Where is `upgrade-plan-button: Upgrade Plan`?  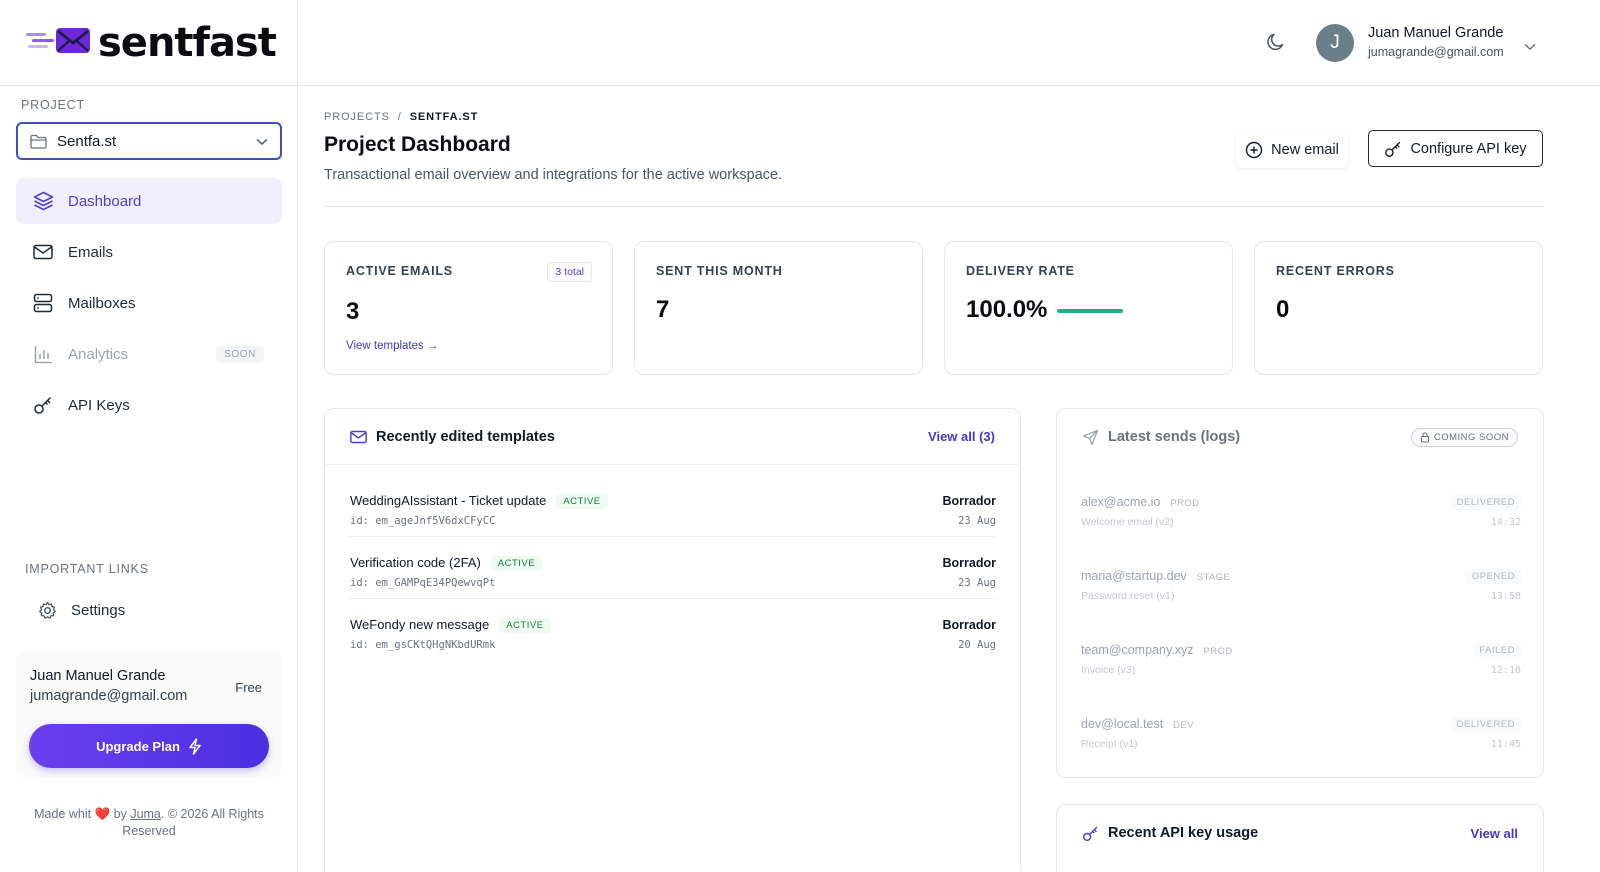 upgrade-plan-button: Upgrade Plan is located at coordinates (149, 746).